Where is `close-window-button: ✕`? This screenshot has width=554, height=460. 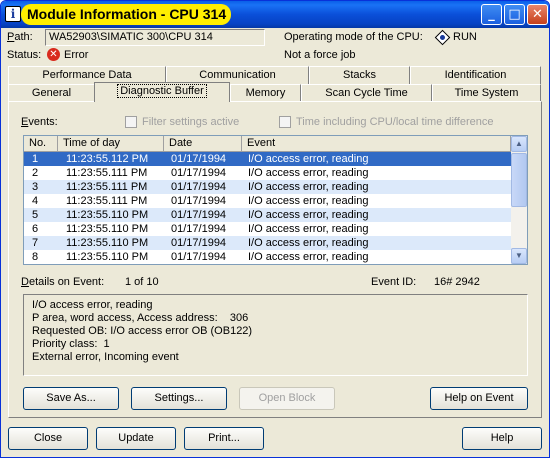 close-window-button: ✕ is located at coordinates (537, 14).